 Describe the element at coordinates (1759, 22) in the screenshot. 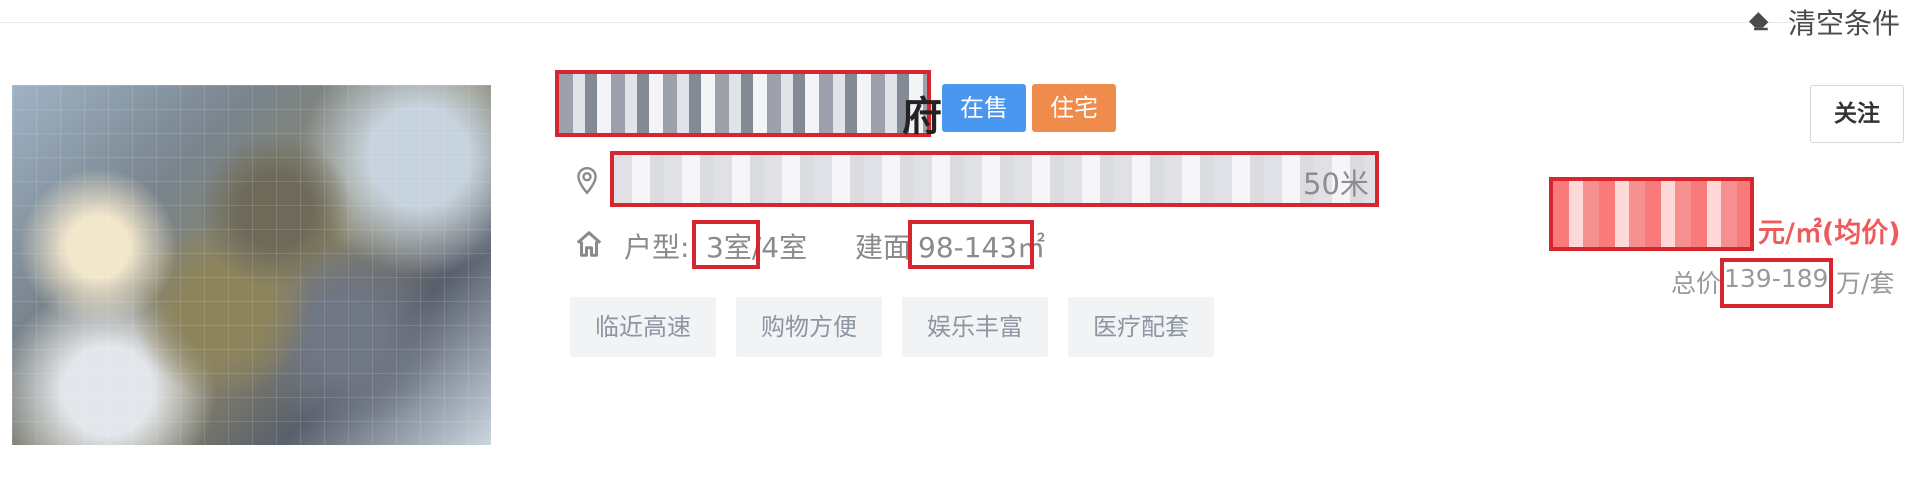

I see `eraser-icon` at that location.